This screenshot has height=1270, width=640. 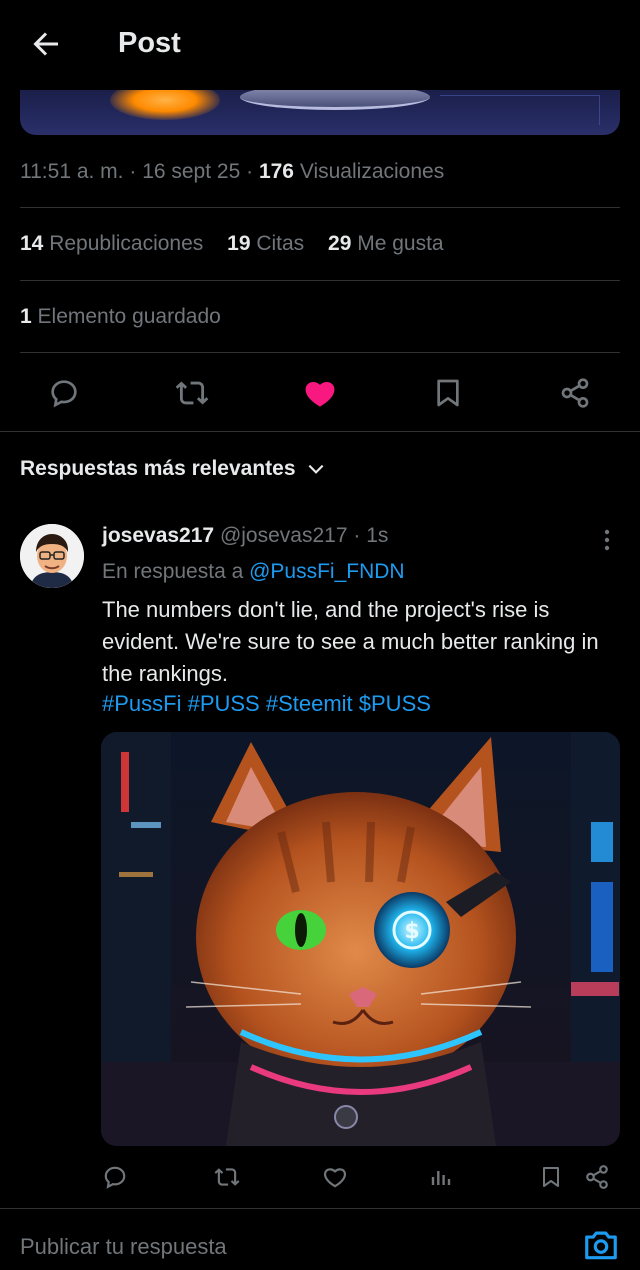 What do you see at coordinates (320, 112) in the screenshot?
I see `post-media-image` at bounding box center [320, 112].